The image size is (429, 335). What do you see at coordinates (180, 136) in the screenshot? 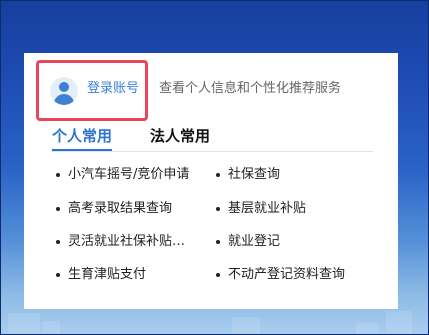
I see `tab-legal-entity: 法人常用` at bounding box center [180, 136].